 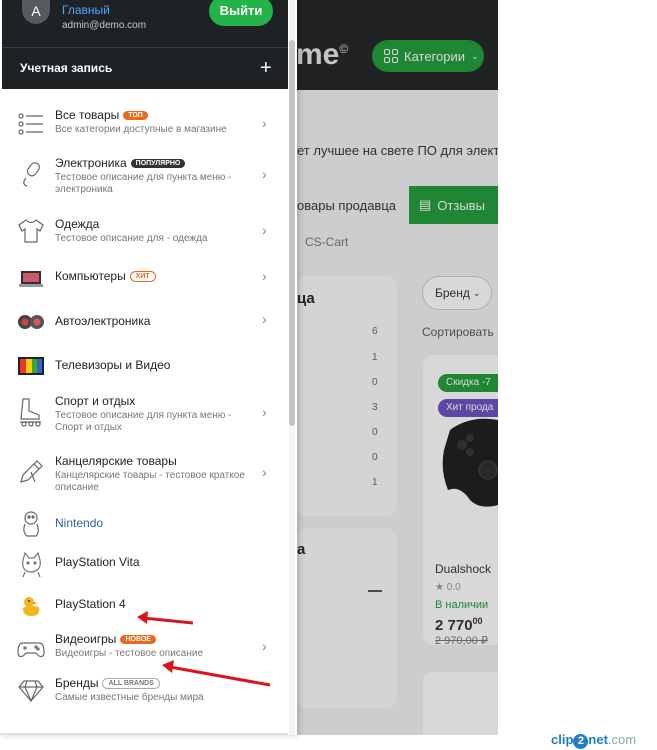 I want to click on skate-icon, so click(x=31, y=412).